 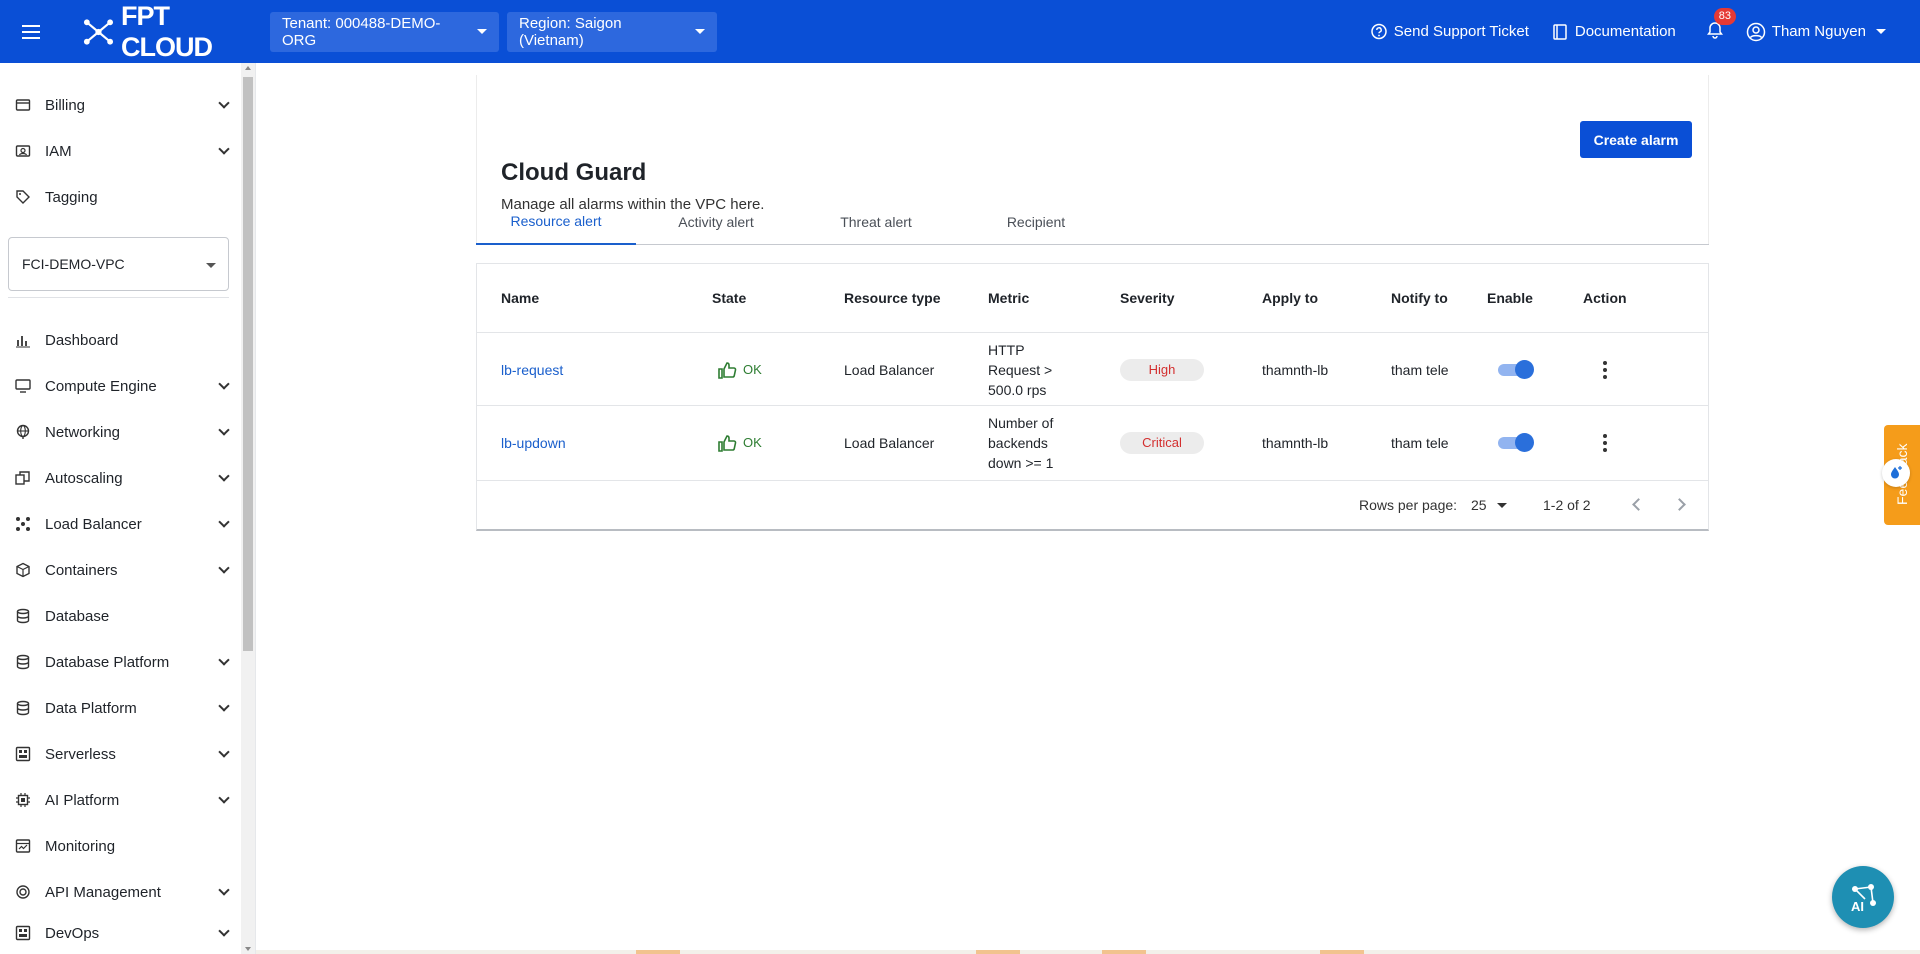 What do you see at coordinates (1725, 16) in the screenshot?
I see `notification-badge: 83` at bounding box center [1725, 16].